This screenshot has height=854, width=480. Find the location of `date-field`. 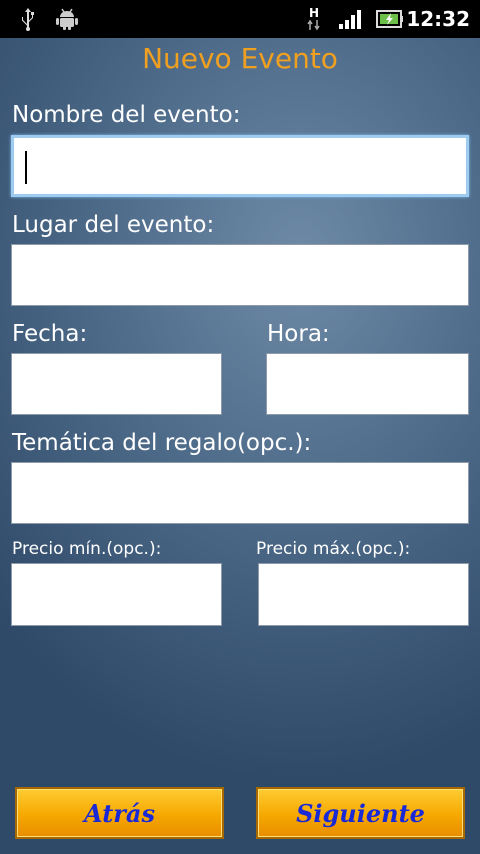

date-field is located at coordinates (116, 384).